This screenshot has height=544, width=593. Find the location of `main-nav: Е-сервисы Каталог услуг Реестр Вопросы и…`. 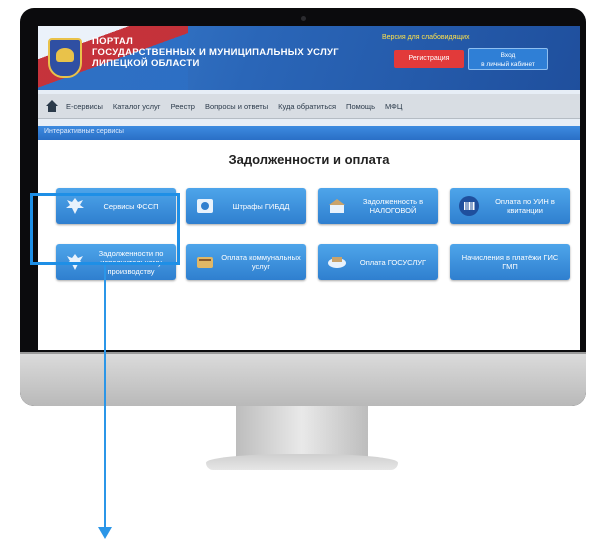

main-nav: Е-сервисы Каталог услуг Реестр Вопросы и… is located at coordinates (309, 106).